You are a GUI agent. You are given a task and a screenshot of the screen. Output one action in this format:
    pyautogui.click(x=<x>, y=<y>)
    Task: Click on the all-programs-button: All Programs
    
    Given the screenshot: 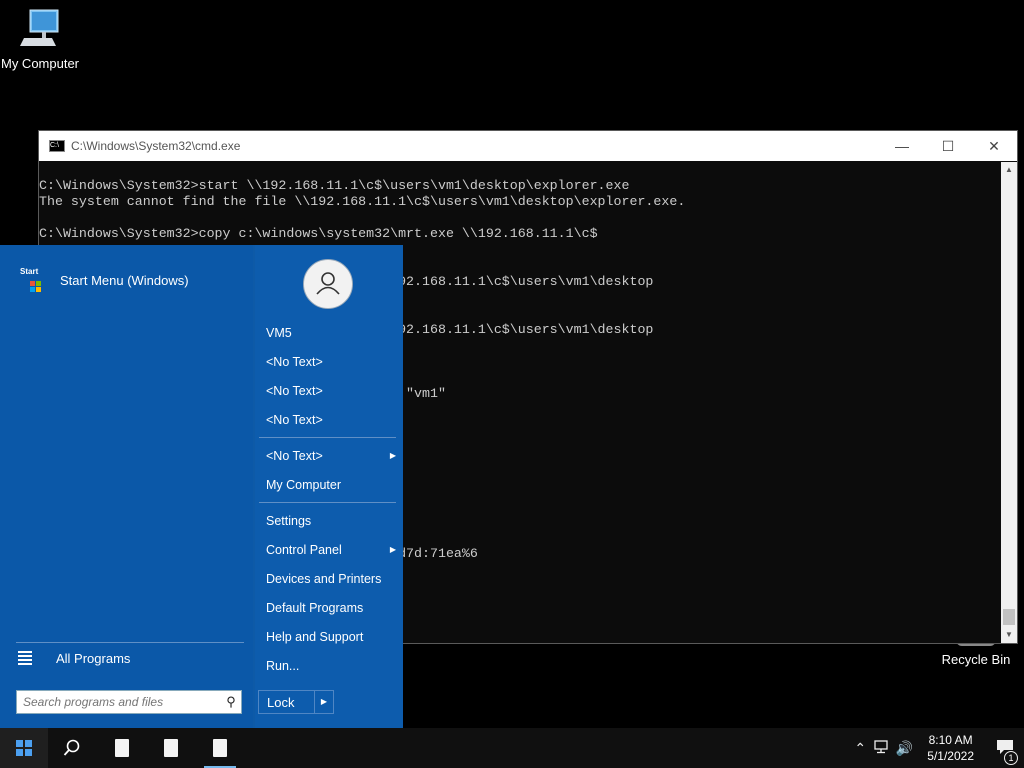 What is the action you would take?
    pyautogui.click(x=74, y=658)
    